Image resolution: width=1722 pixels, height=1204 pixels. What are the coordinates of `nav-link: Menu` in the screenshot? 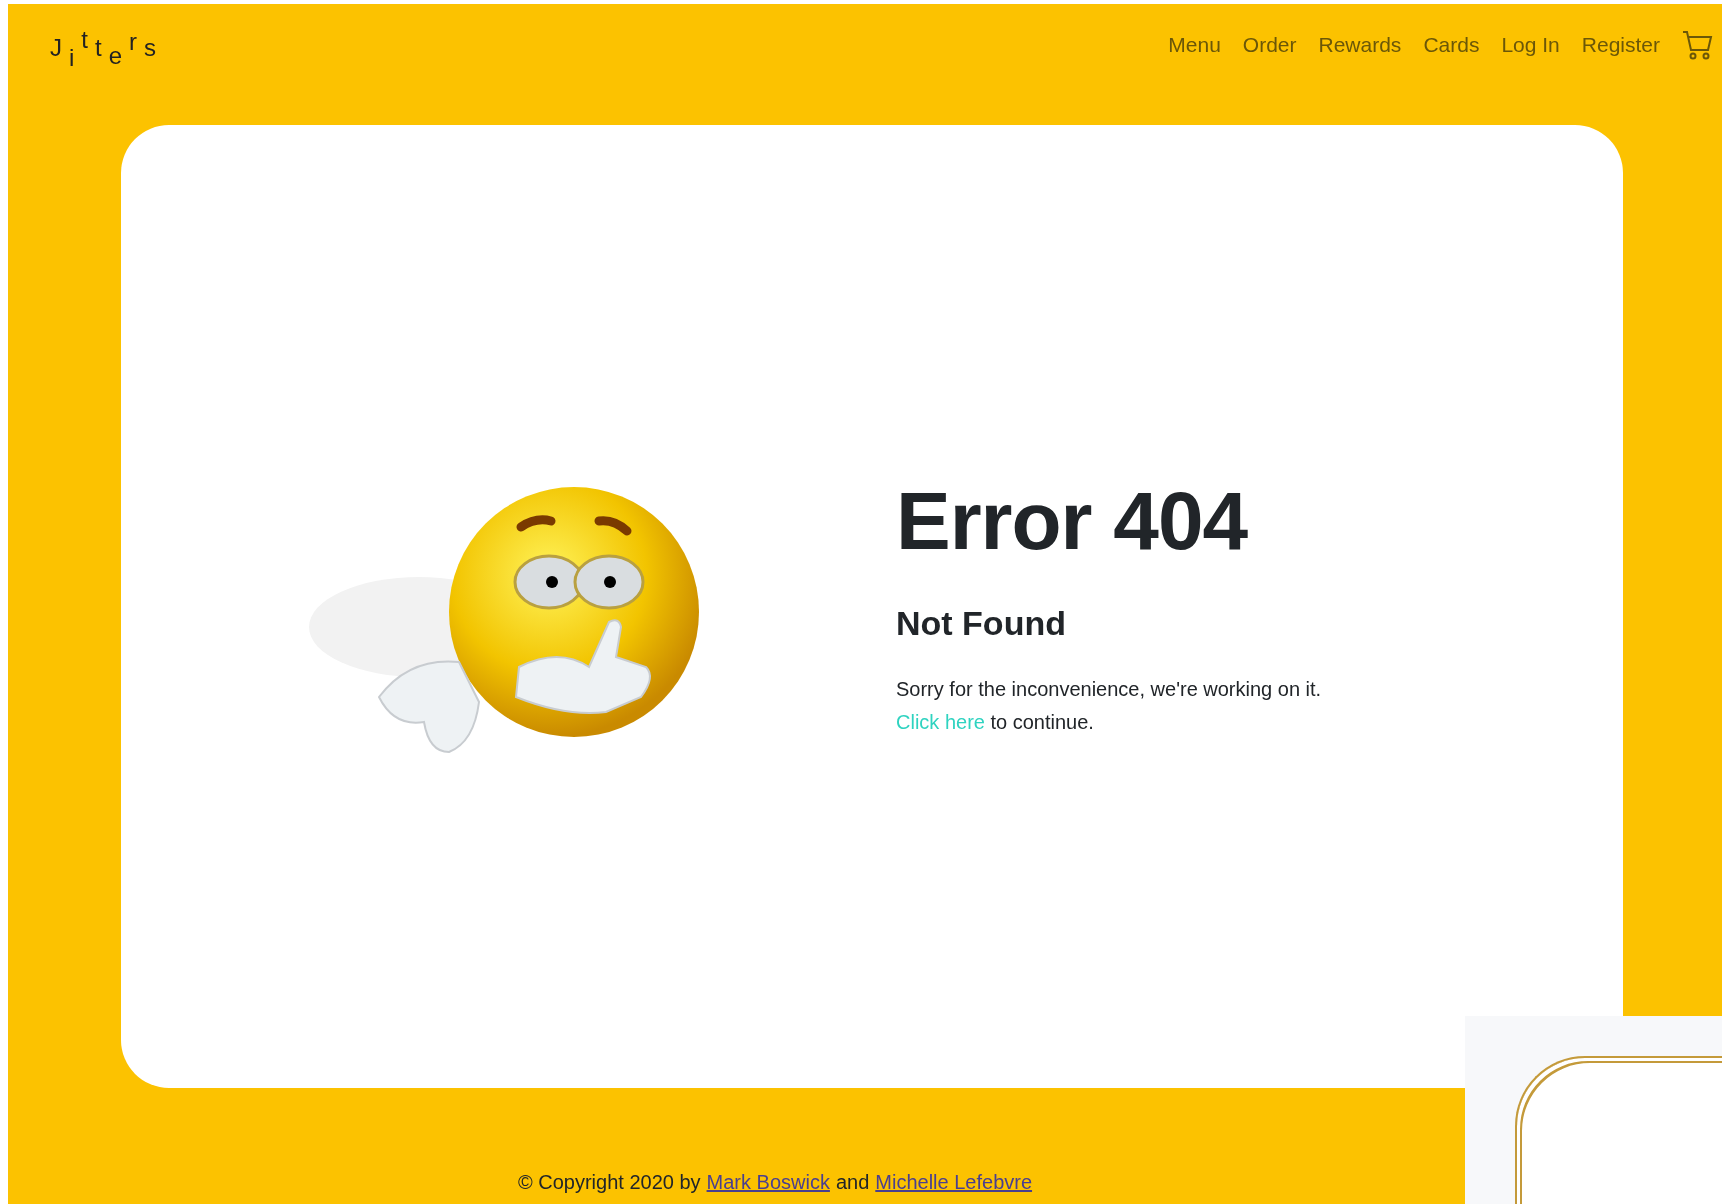 It's located at (1194, 45).